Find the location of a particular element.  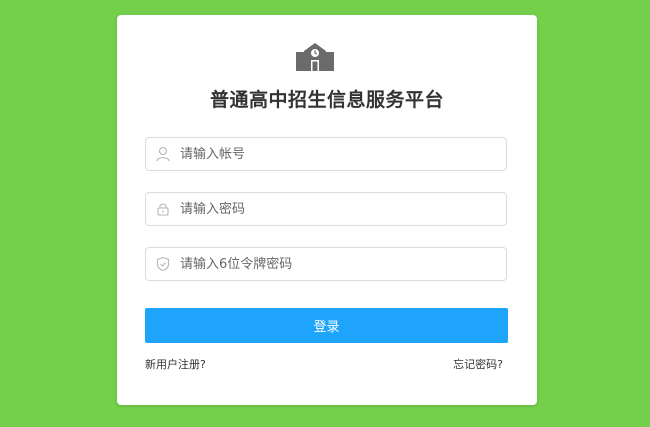

login-button: 登录 is located at coordinates (326, 325).